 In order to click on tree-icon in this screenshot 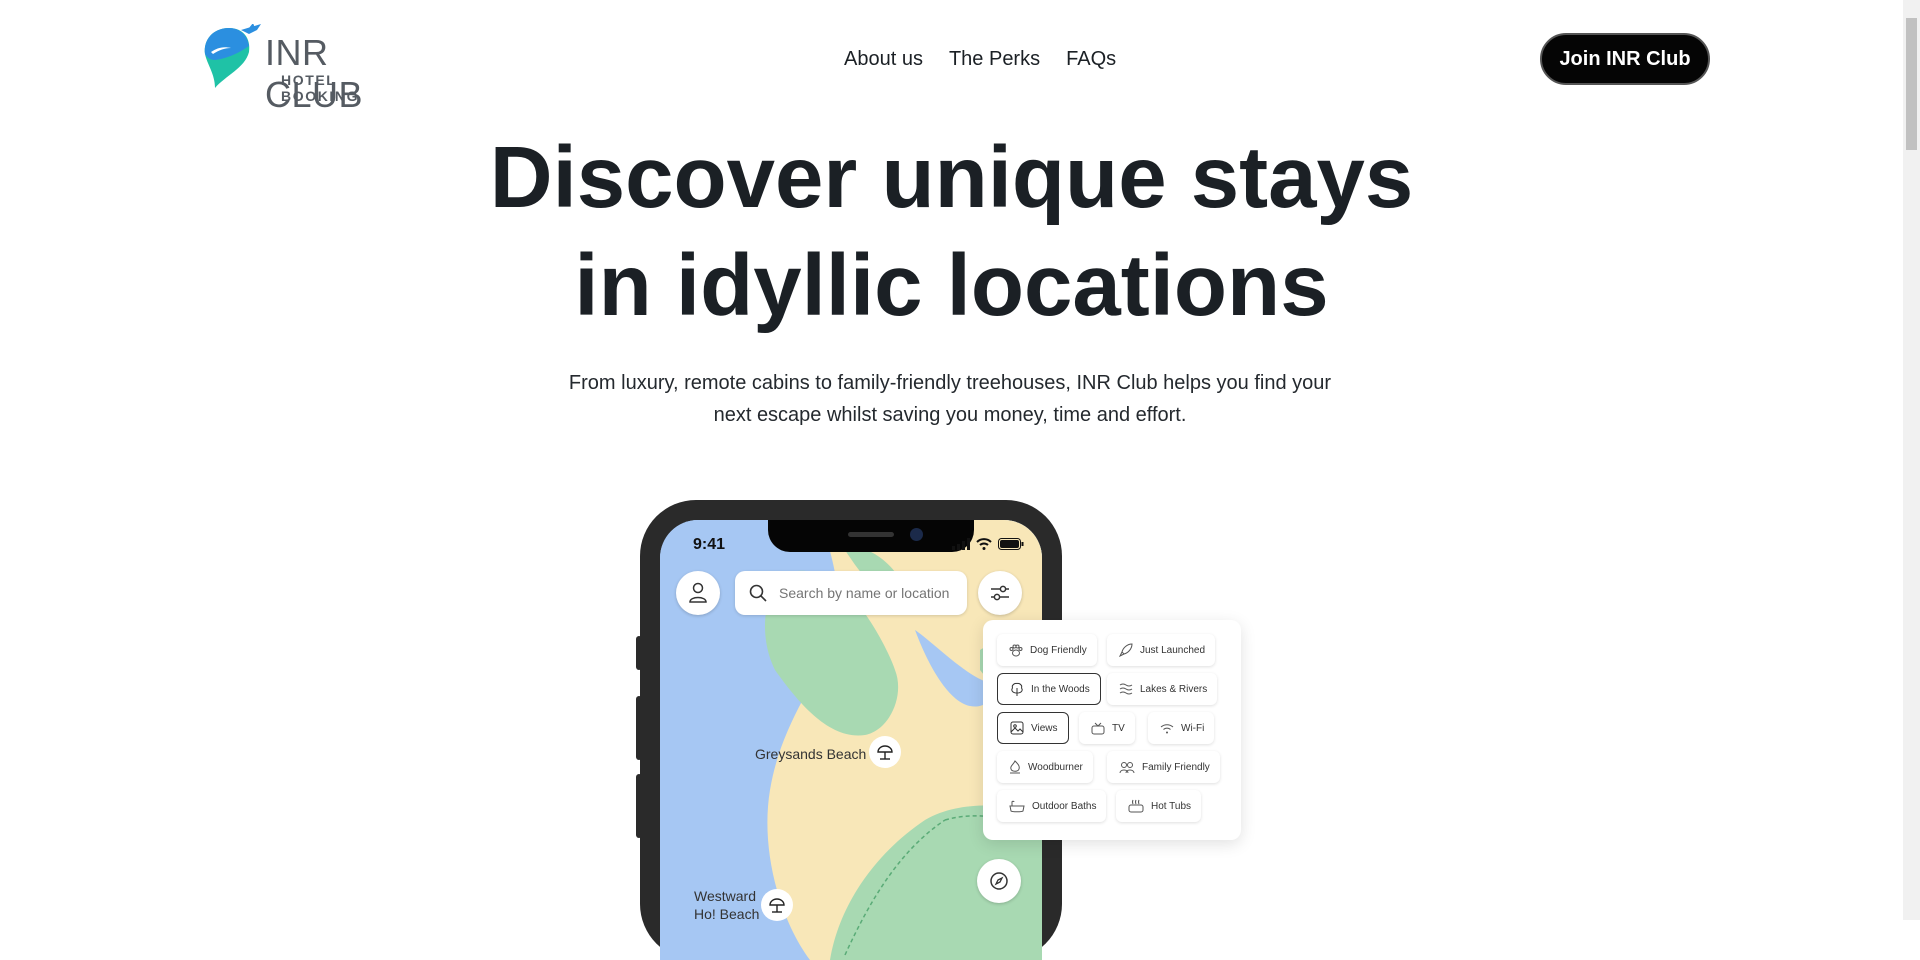, I will do `click(1017, 689)`.